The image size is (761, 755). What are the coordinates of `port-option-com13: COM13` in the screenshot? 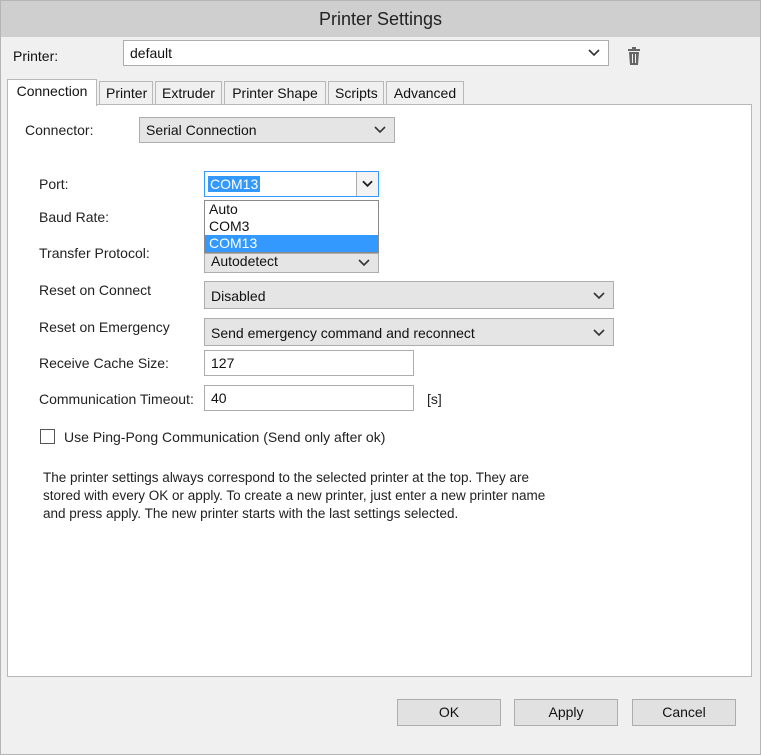 It's located at (291, 243).